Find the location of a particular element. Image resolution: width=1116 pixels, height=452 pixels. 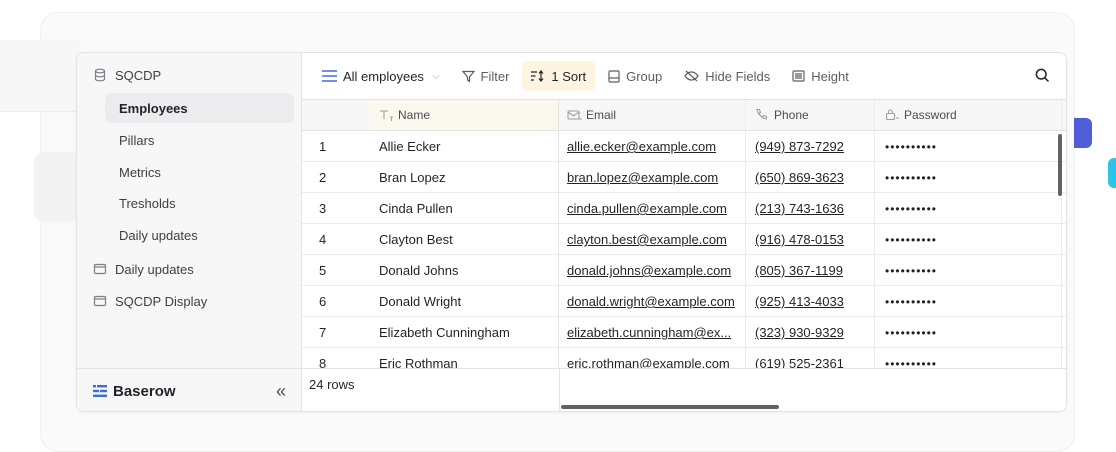

column-header-email: Email is located at coordinates (652, 115).